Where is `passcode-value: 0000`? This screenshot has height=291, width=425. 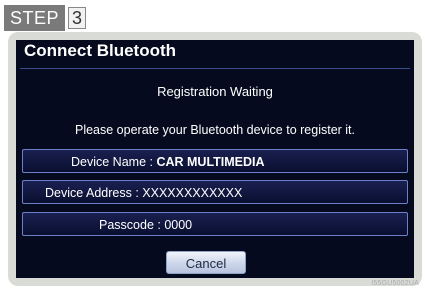 passcode-value: 0000 is located at coordinates (178, 225).